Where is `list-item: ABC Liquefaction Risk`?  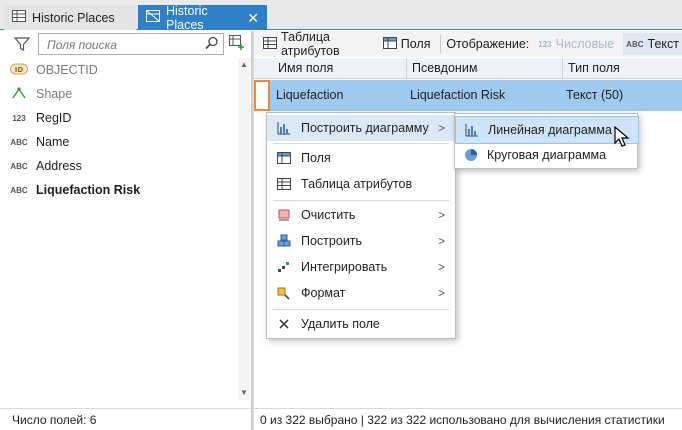 list-item: ABC Liquefaction Risk is located at coordinates (125, 190).